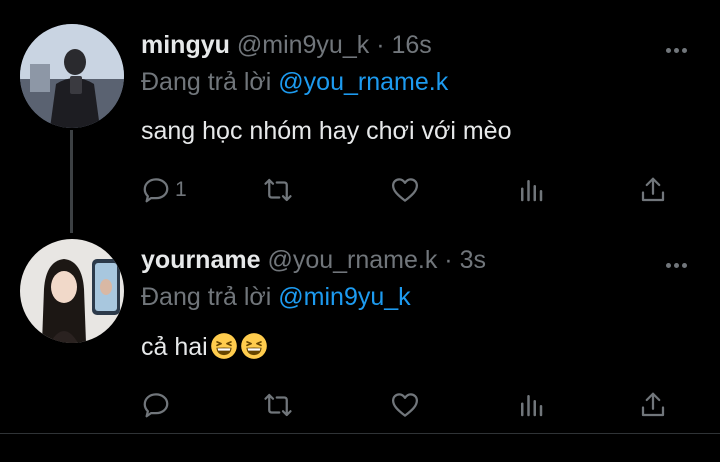 This screenshot has height=462, width=720. What do you see at coordinates (174, 347) in the screenshot?
I see `tweet-text: cả hai` at bounding box center [174, 347].